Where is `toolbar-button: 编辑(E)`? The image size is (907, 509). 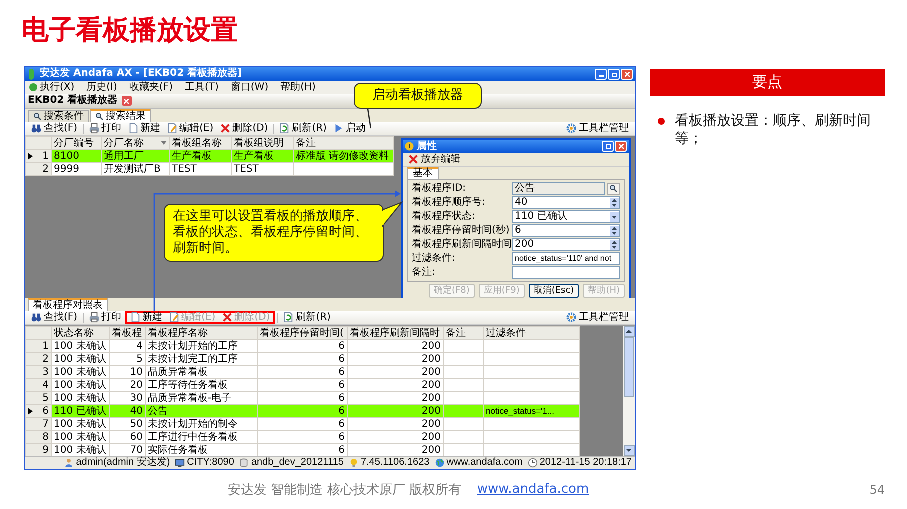
toolbar-button: 编辑(E) is located at coordinates (190, 128).